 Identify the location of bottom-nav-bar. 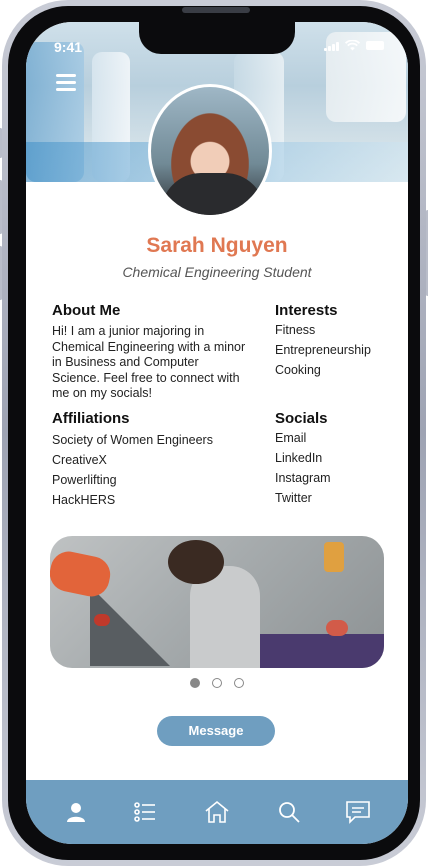
(217, 812).